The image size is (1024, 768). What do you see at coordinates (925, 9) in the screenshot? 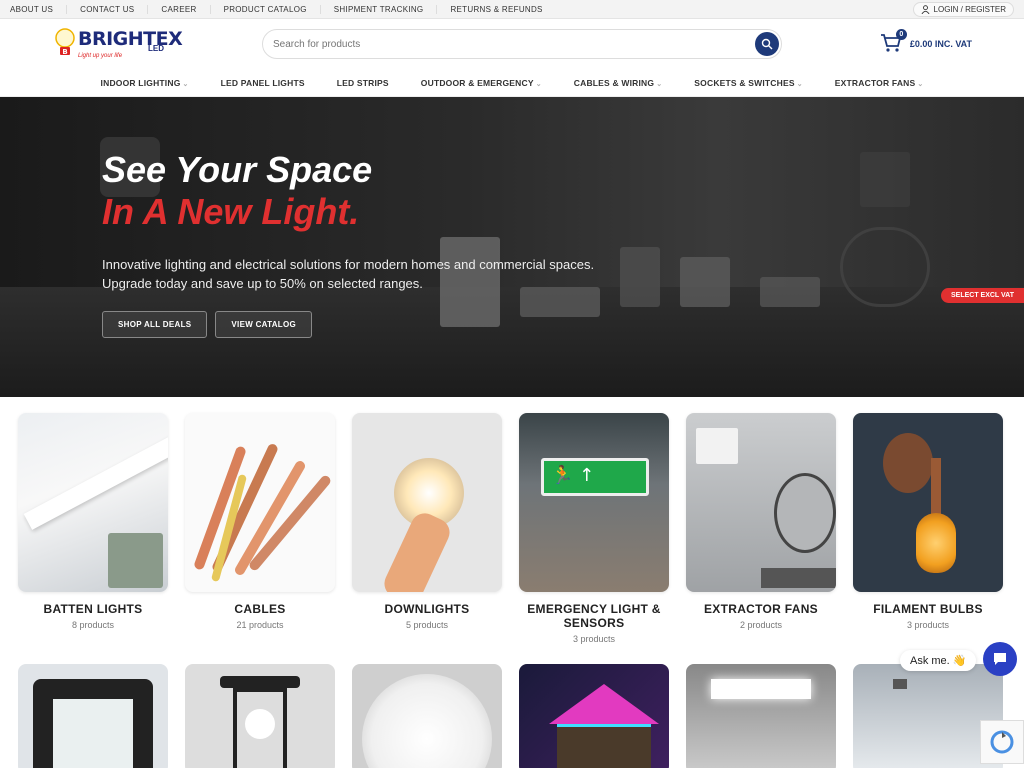
I see `user-icon` at bounding box center [925, 9].